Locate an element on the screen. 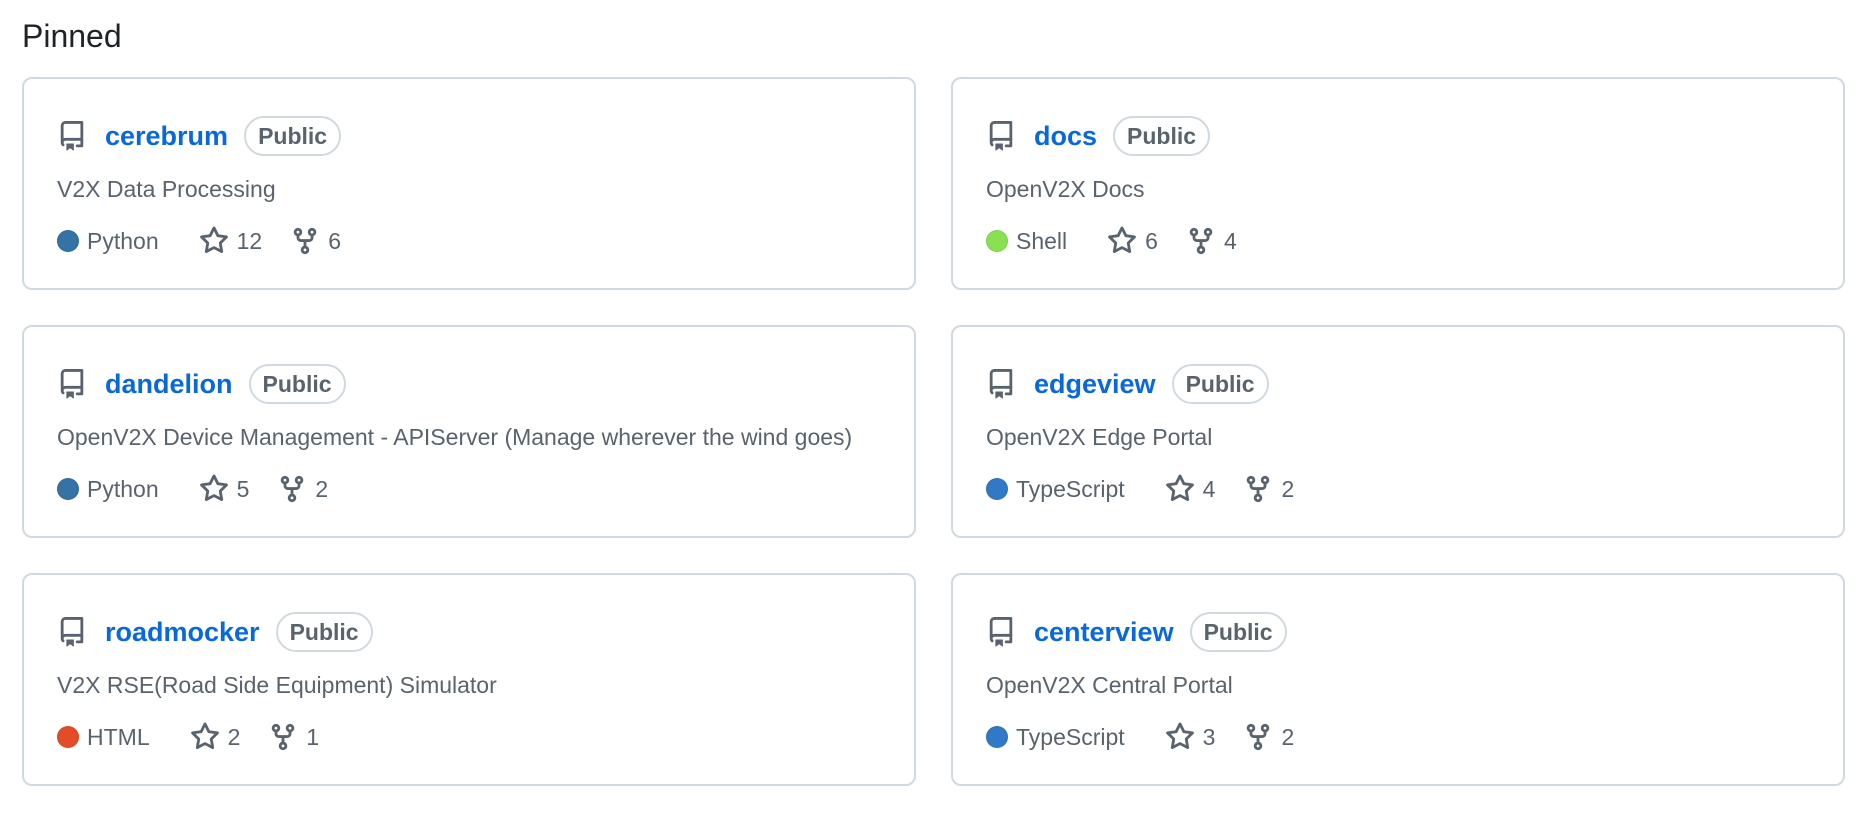  star-count: 12 is located at coordinates (249, 240).